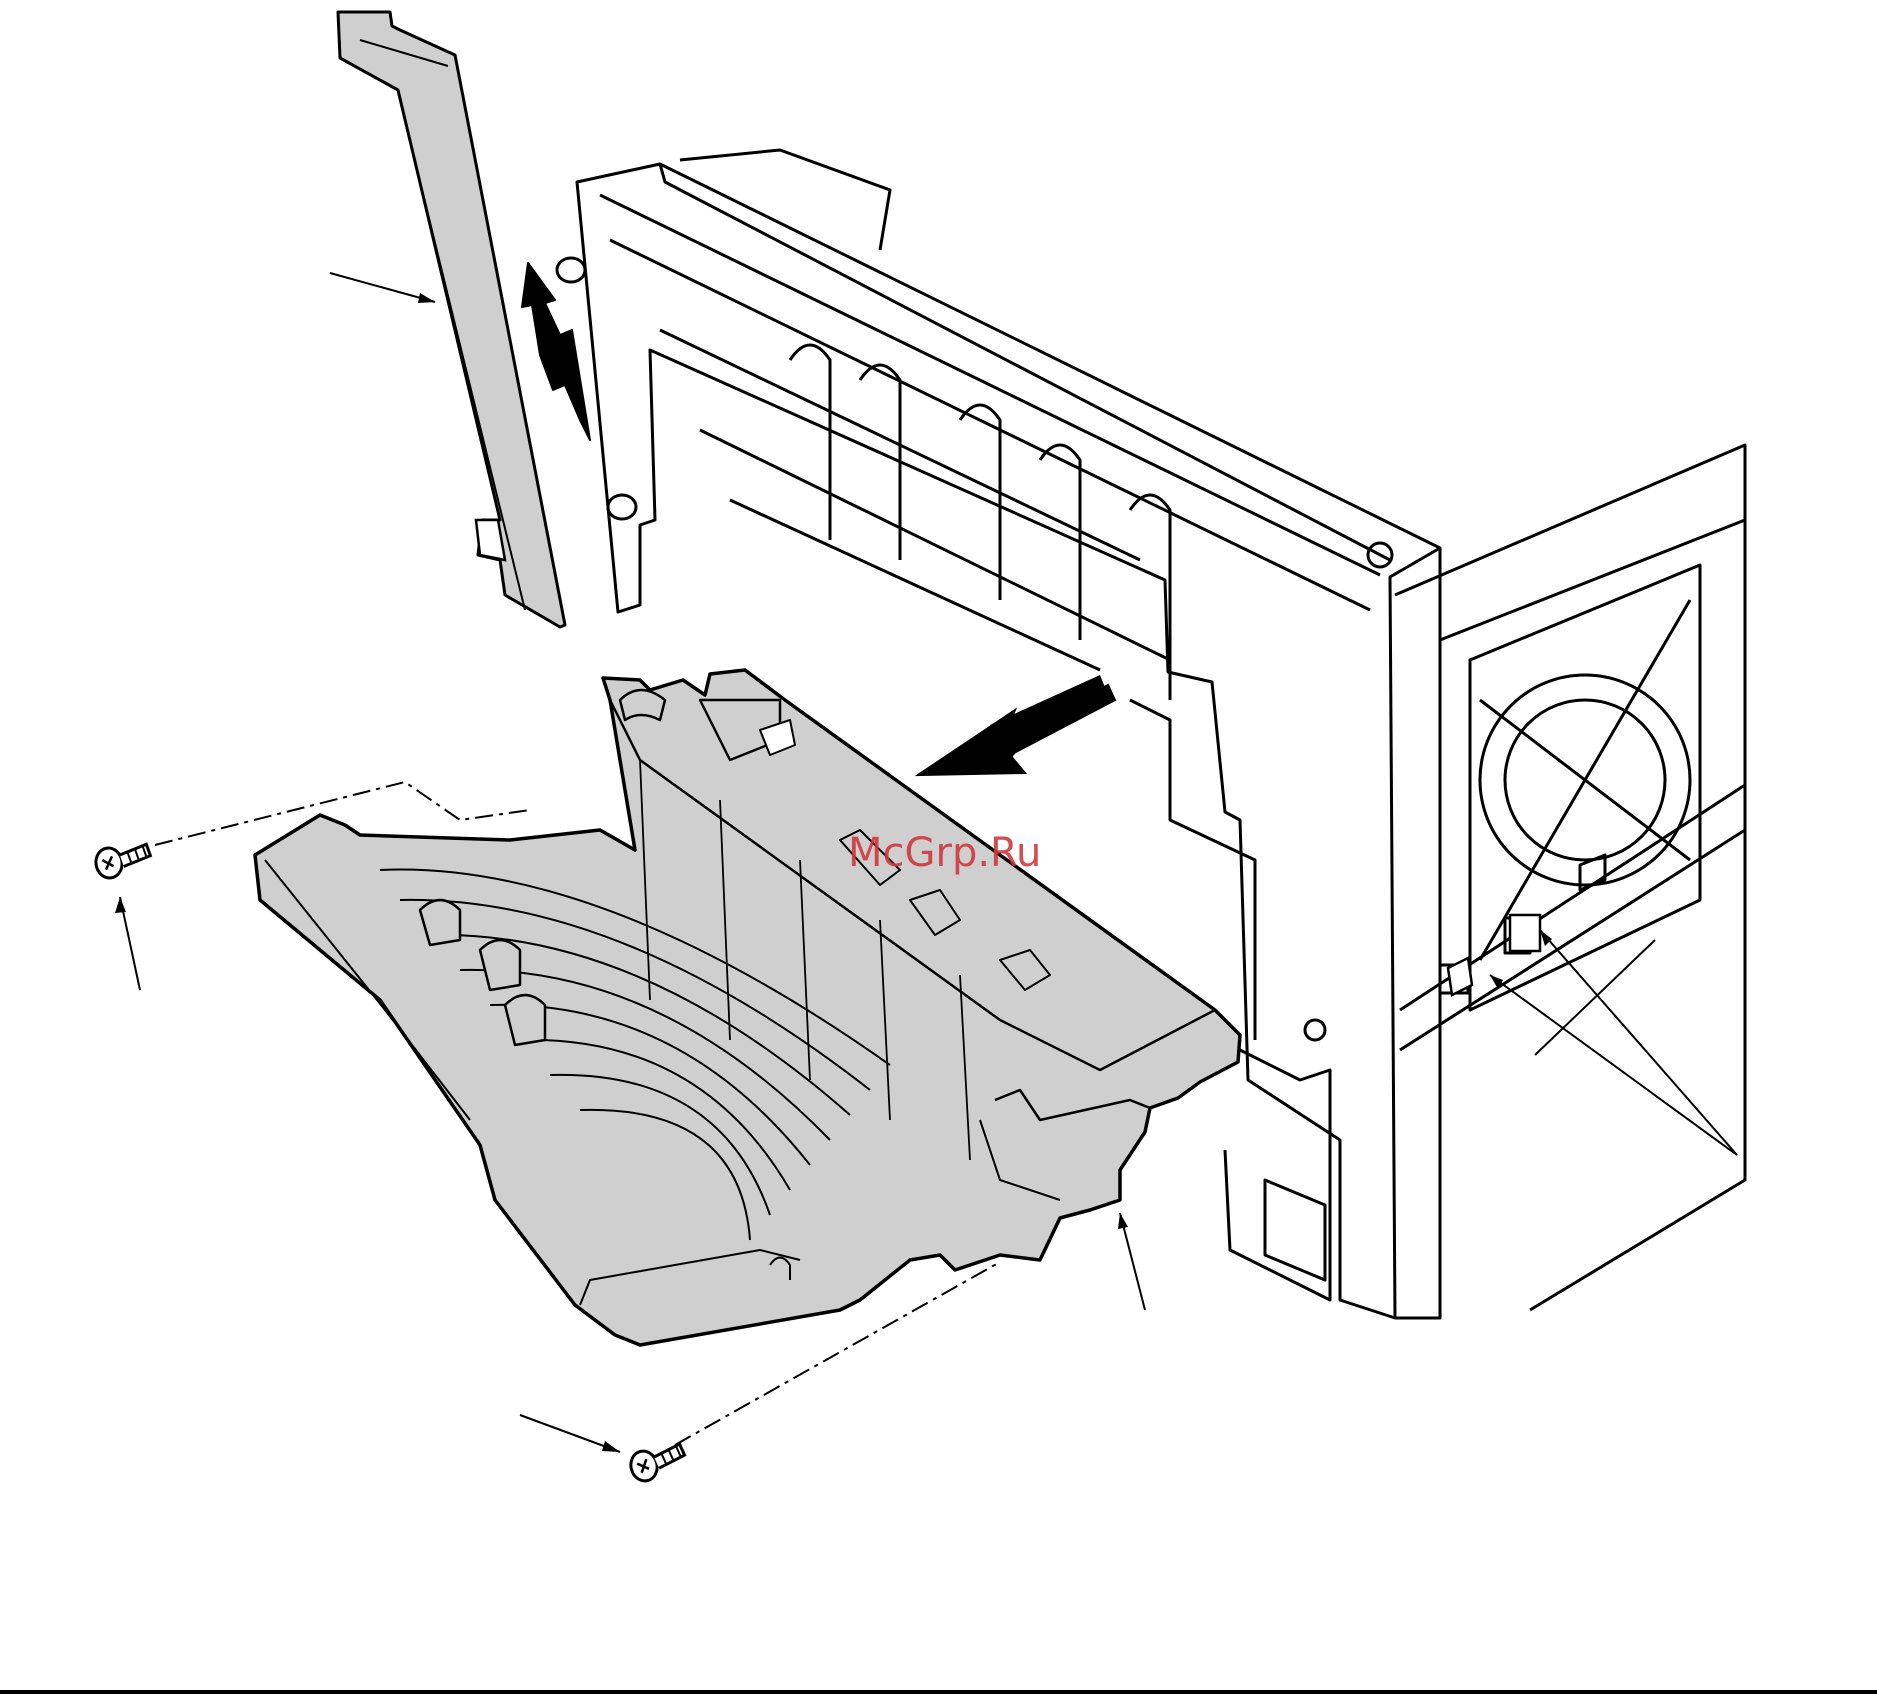 This screenshot has width=1877, height=1696. I want to click on up-arrow-icon, so click(556, 351).